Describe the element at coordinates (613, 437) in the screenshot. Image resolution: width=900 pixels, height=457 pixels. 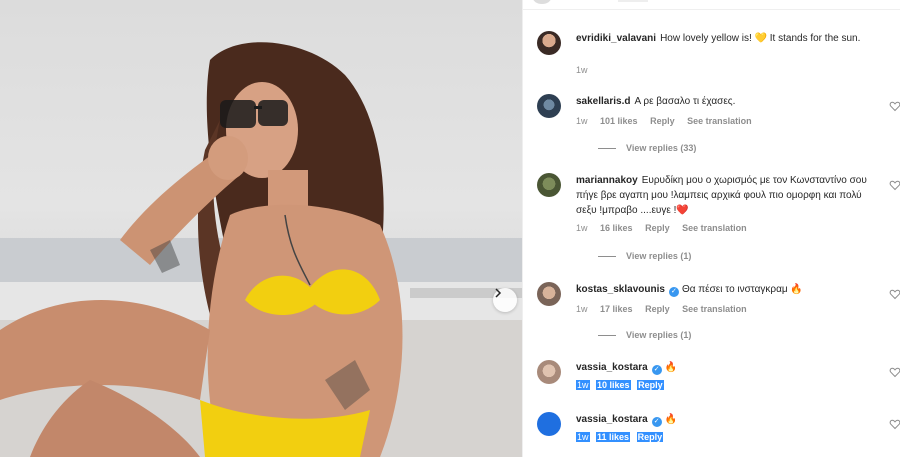
I see `likes-count: 11 likes` at that location.